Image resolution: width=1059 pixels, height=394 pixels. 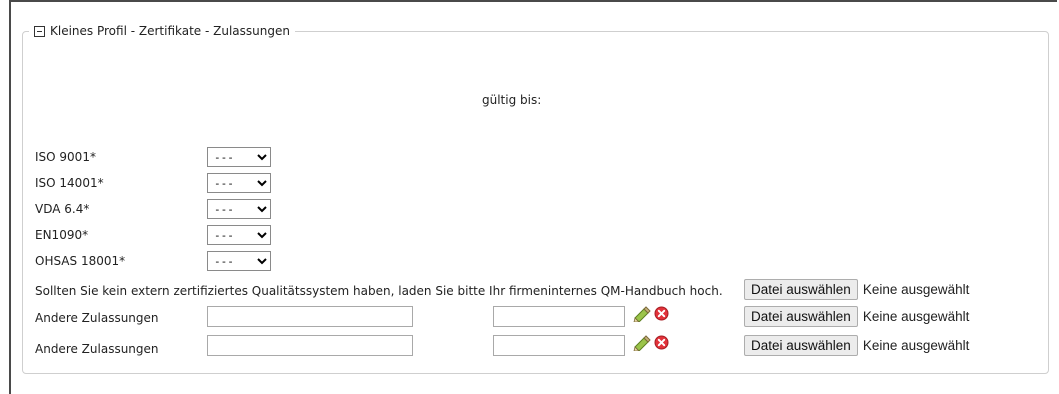 I want to click on certificate-label: ISO 9001*, so click(x=65, y=157).